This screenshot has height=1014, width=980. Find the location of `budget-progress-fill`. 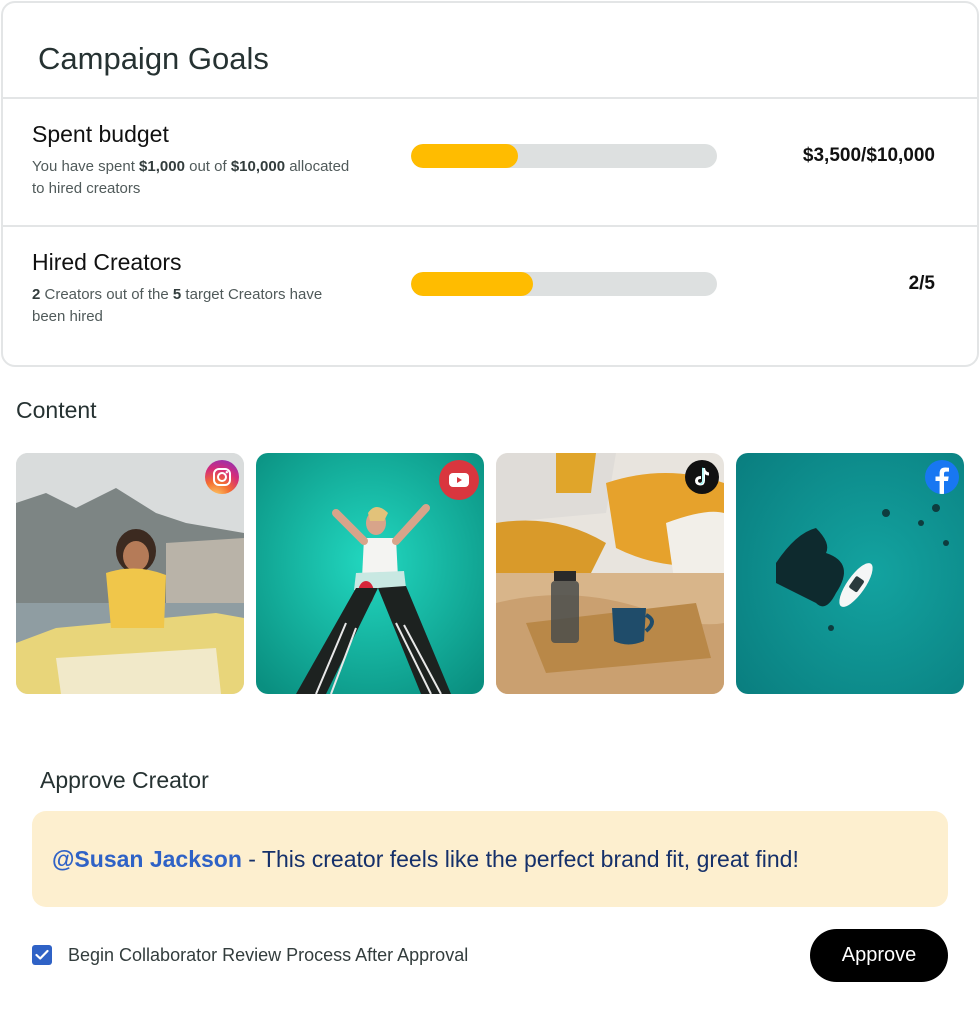

budget-progress-fill is located at coordinates (465, 156).